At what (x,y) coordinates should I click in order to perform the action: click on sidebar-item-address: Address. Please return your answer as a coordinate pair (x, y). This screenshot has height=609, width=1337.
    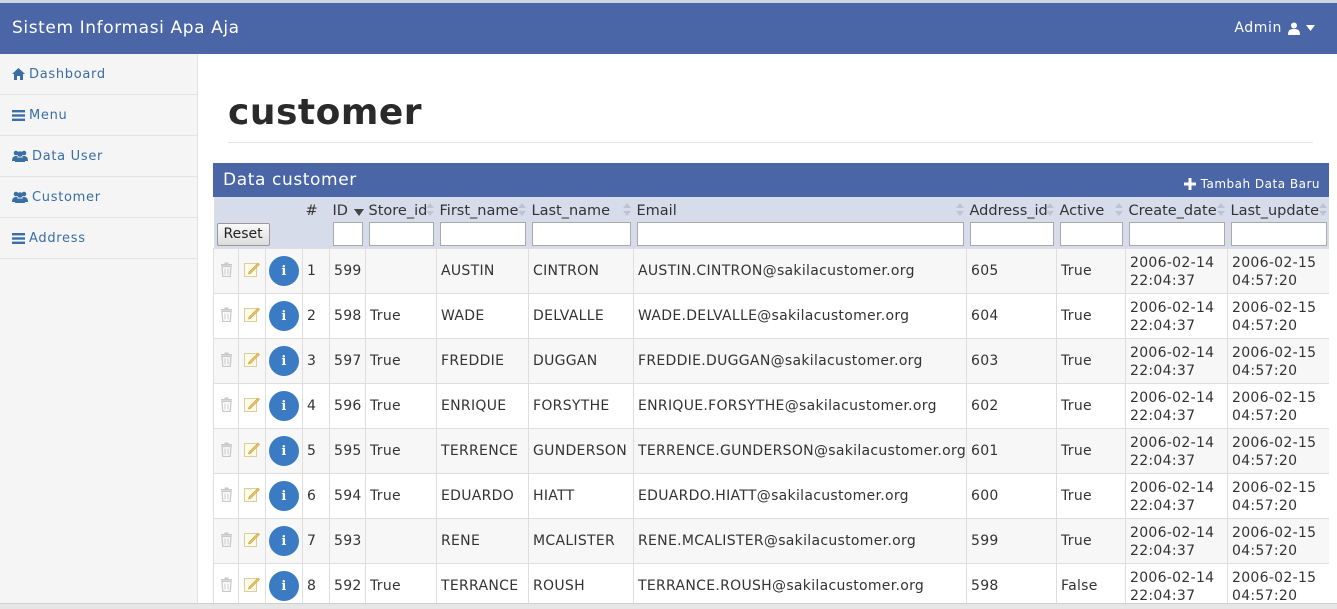
    Looking at the image, I should click on (98, 238).